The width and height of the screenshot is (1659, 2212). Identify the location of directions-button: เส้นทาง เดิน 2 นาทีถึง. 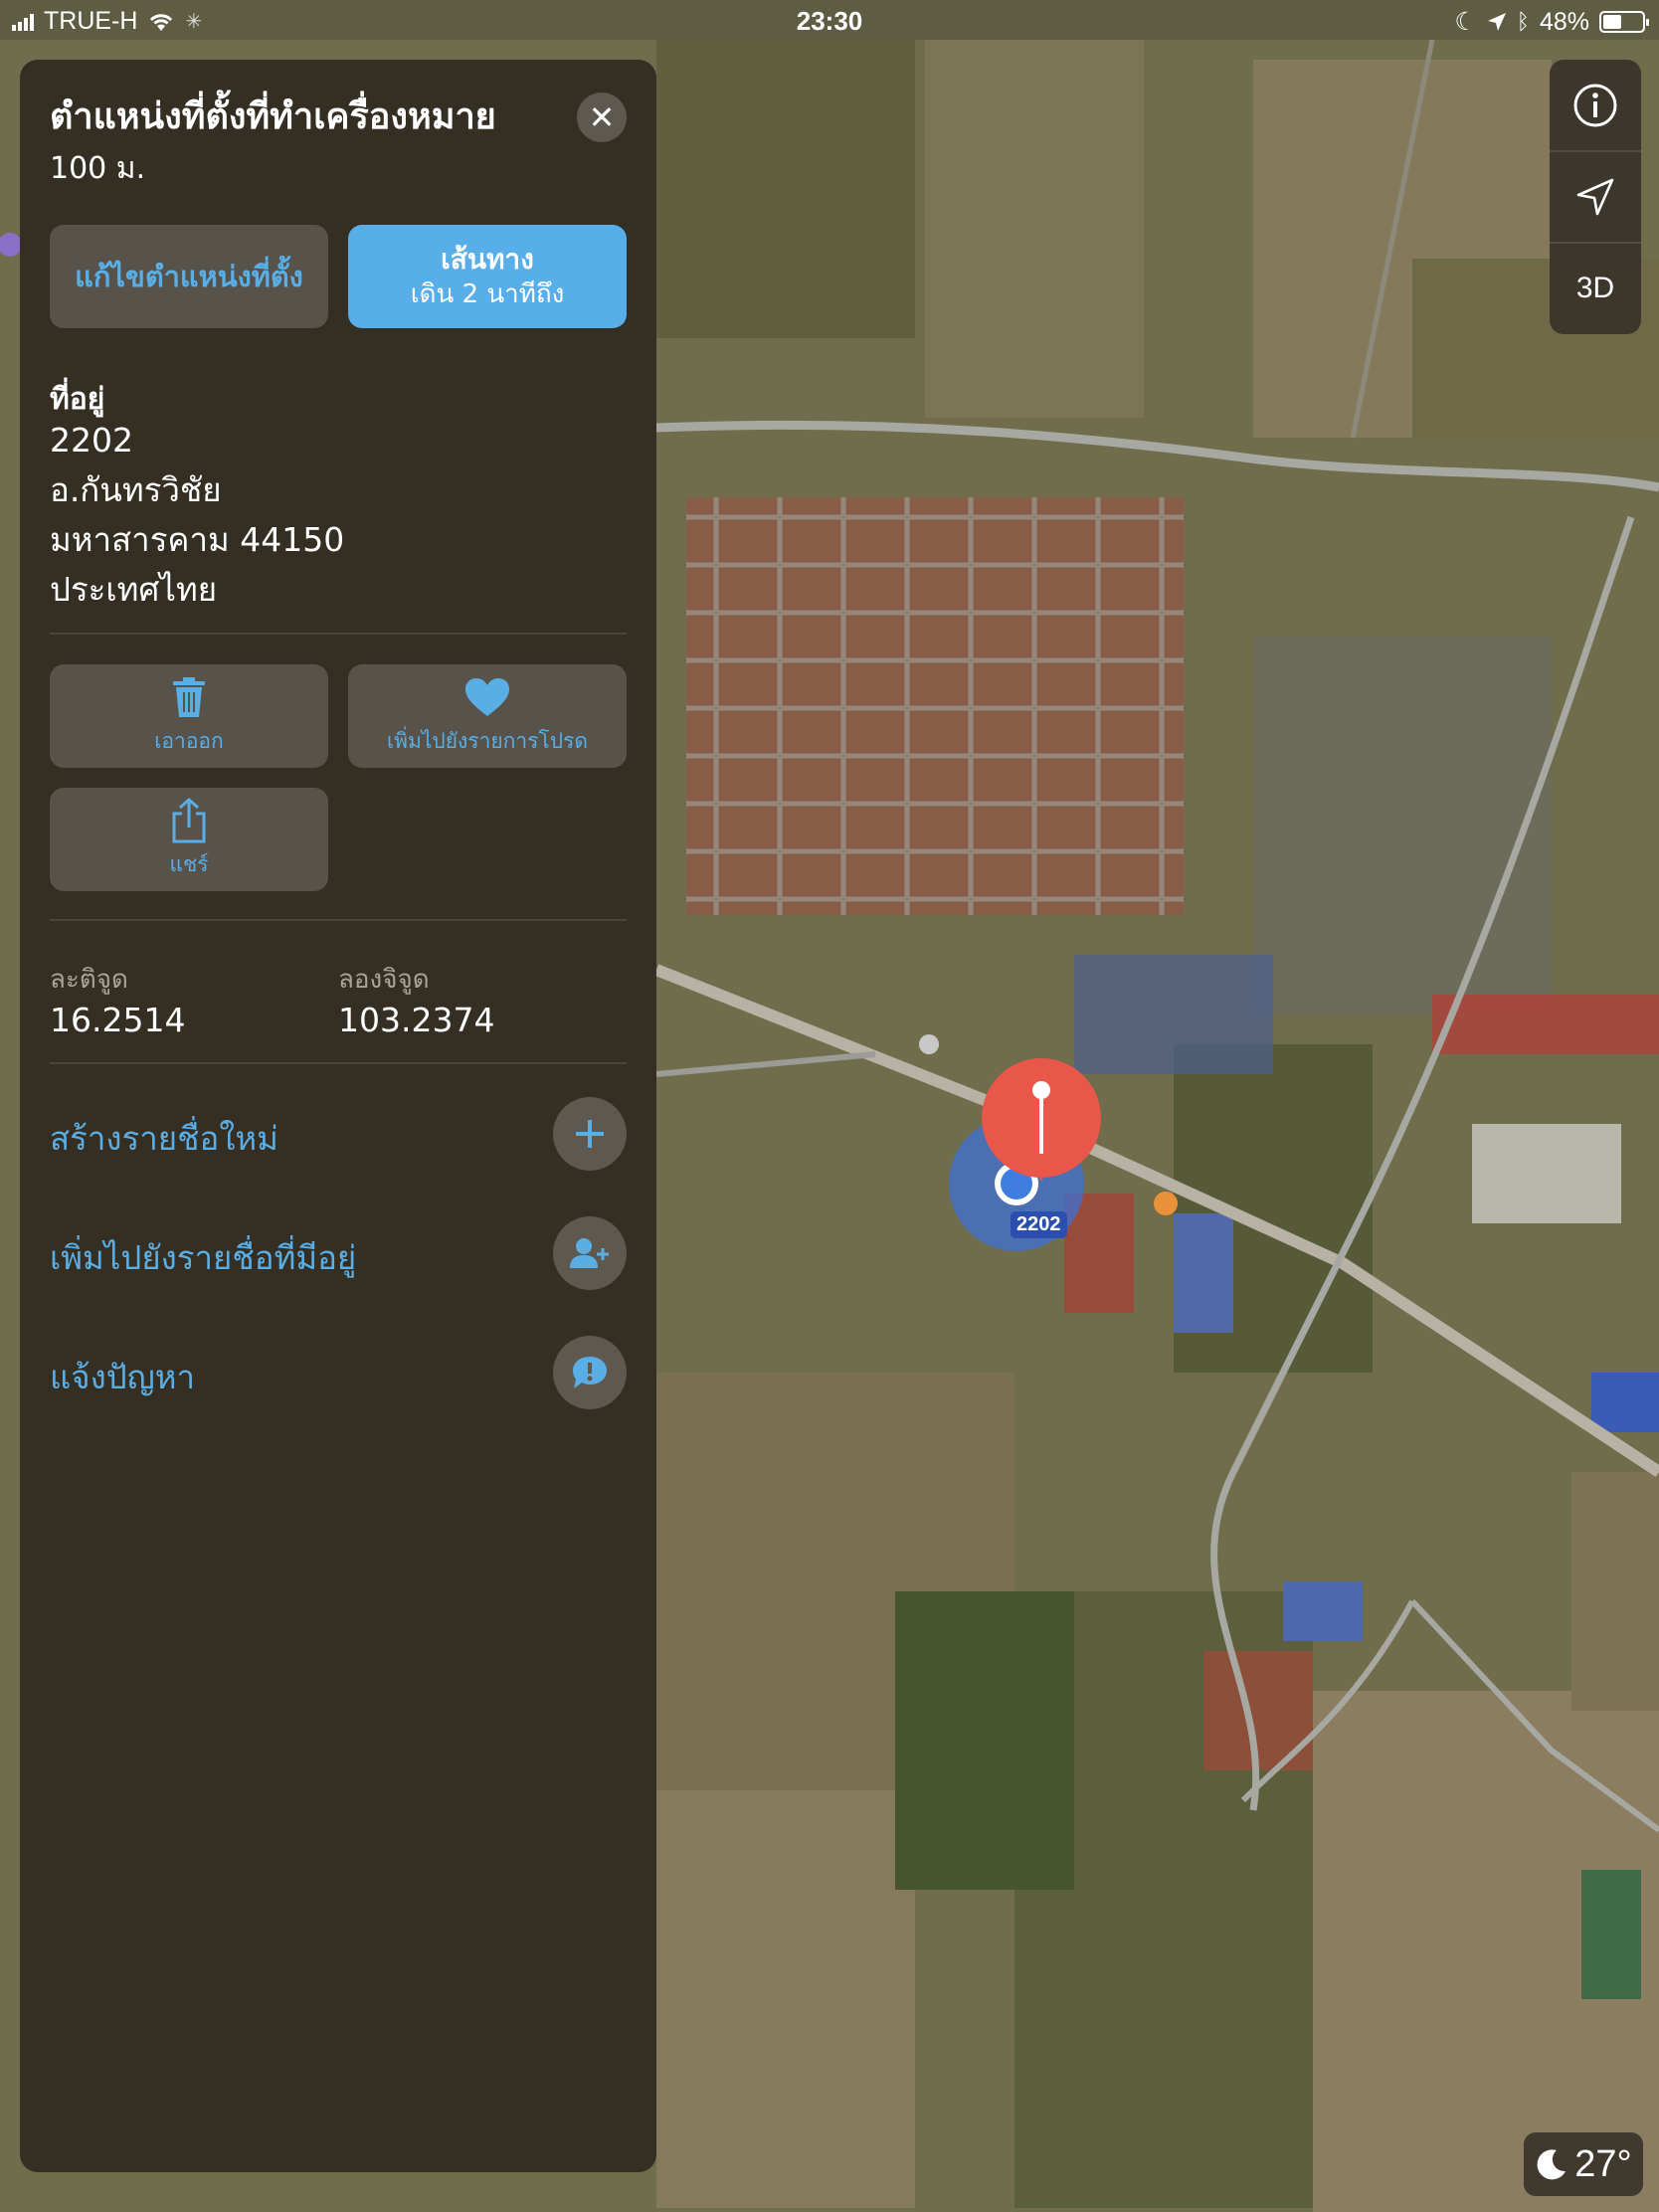
(487, 276).